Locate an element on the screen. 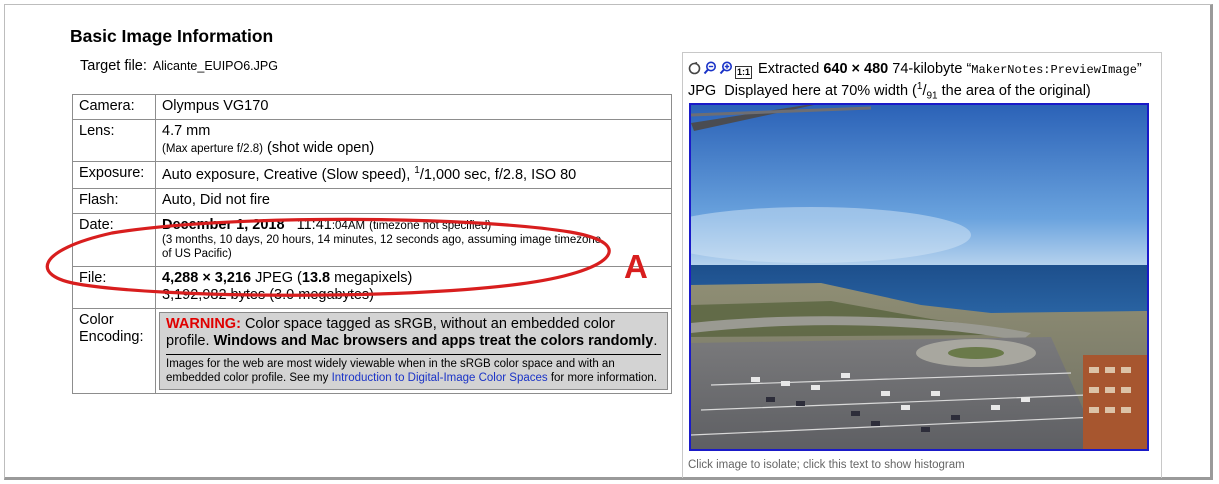 The image size is (1219, 484). preview-tag-close: ” is located at coordinates (1139, 69).